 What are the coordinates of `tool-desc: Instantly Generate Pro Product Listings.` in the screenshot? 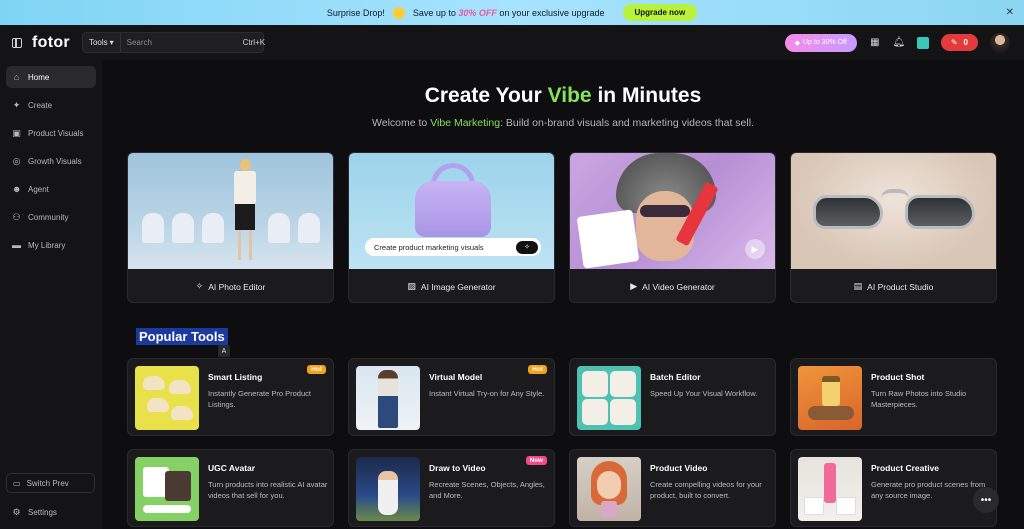 It's located at (259, 399).